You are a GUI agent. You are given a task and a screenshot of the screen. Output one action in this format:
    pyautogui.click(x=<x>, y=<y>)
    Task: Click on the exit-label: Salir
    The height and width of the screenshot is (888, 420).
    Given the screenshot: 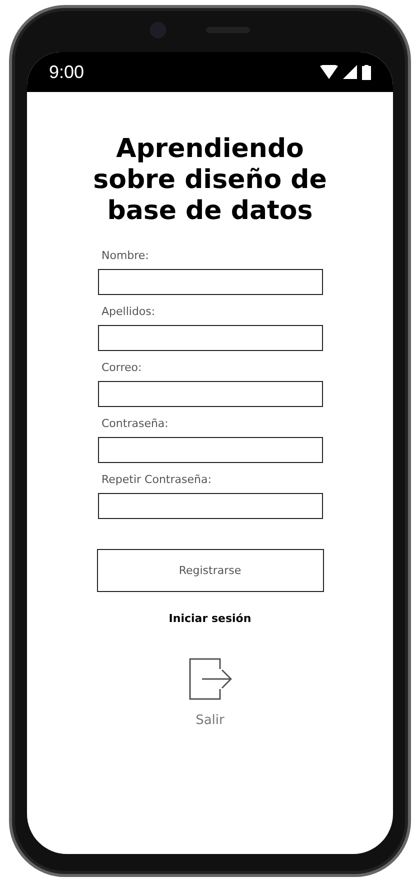 What is the action you would take?
    pyautogui.click(x=210, y=720)
    